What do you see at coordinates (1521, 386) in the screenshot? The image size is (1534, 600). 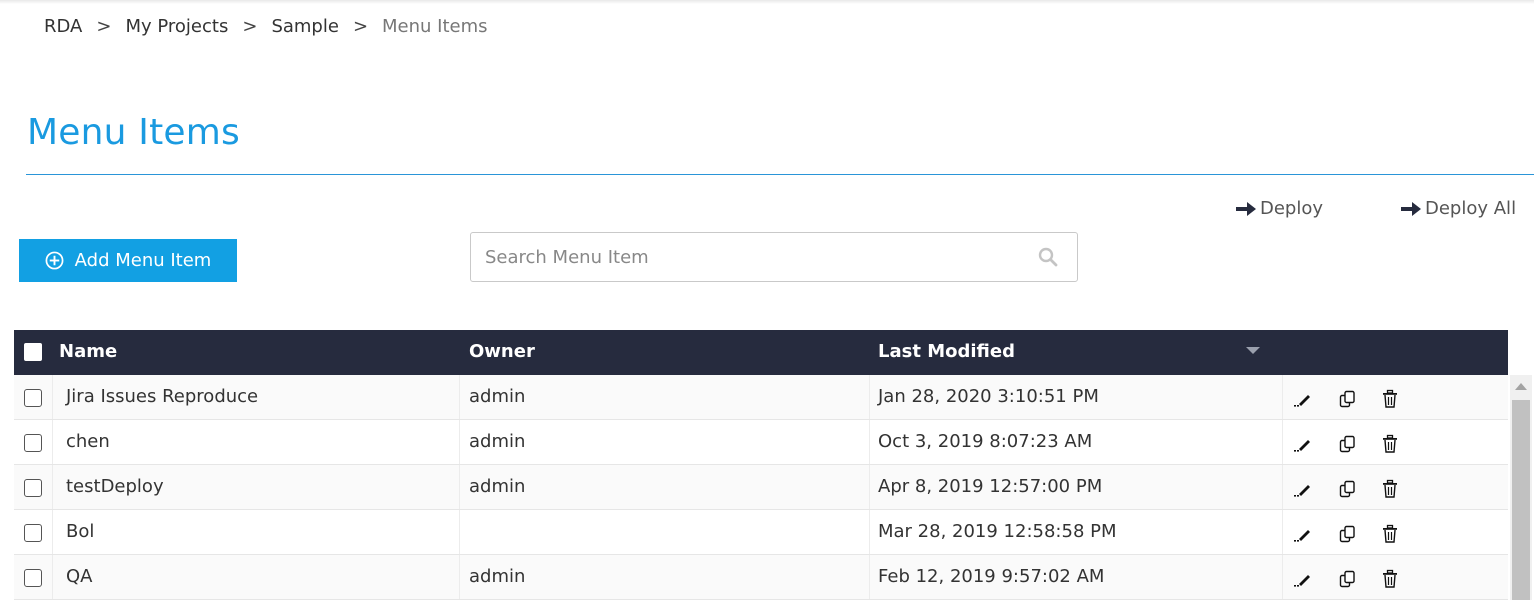 I see `scroll-up-arrow-icon` at bounding box center [1521, 386].